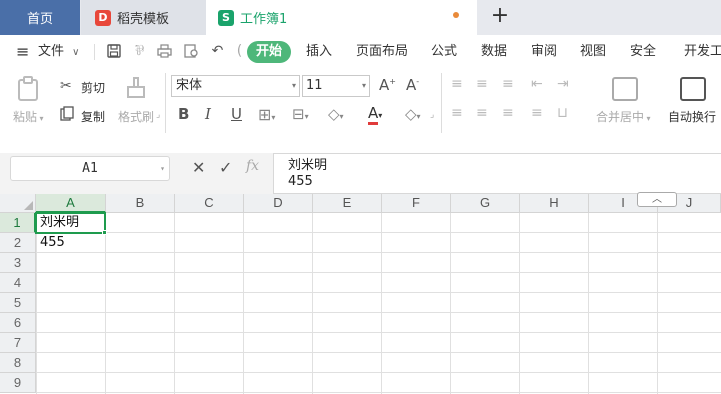 This screenshot has height=394, width=721. What do you see at coordinates (593, 51) in the screenshot?
I see `menu-view: 视图` at bounding box center [593, 51].